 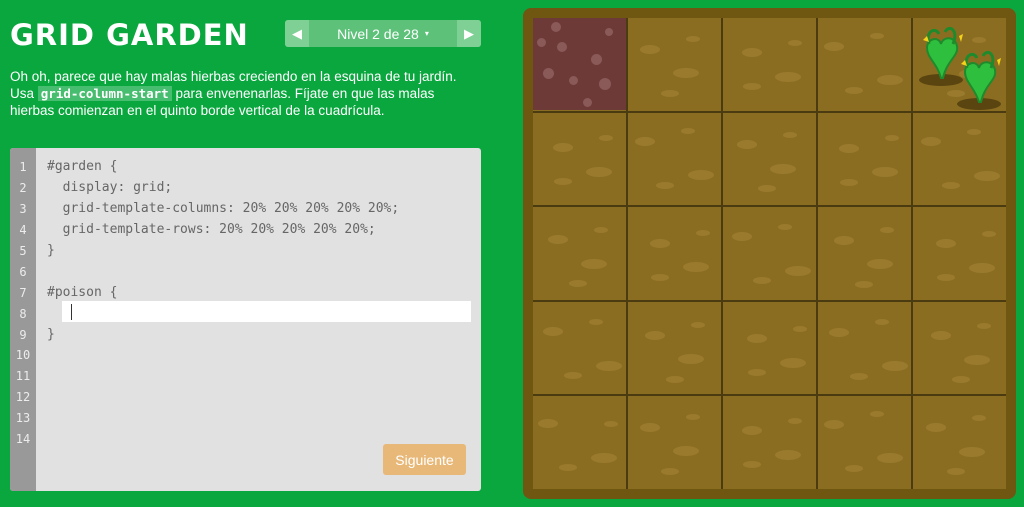 What do you see at coordinates (383, 33) in the screenshot?
I see `level-selector: Nivel 2 de 28 ▾` at bounding box center [383, 33].